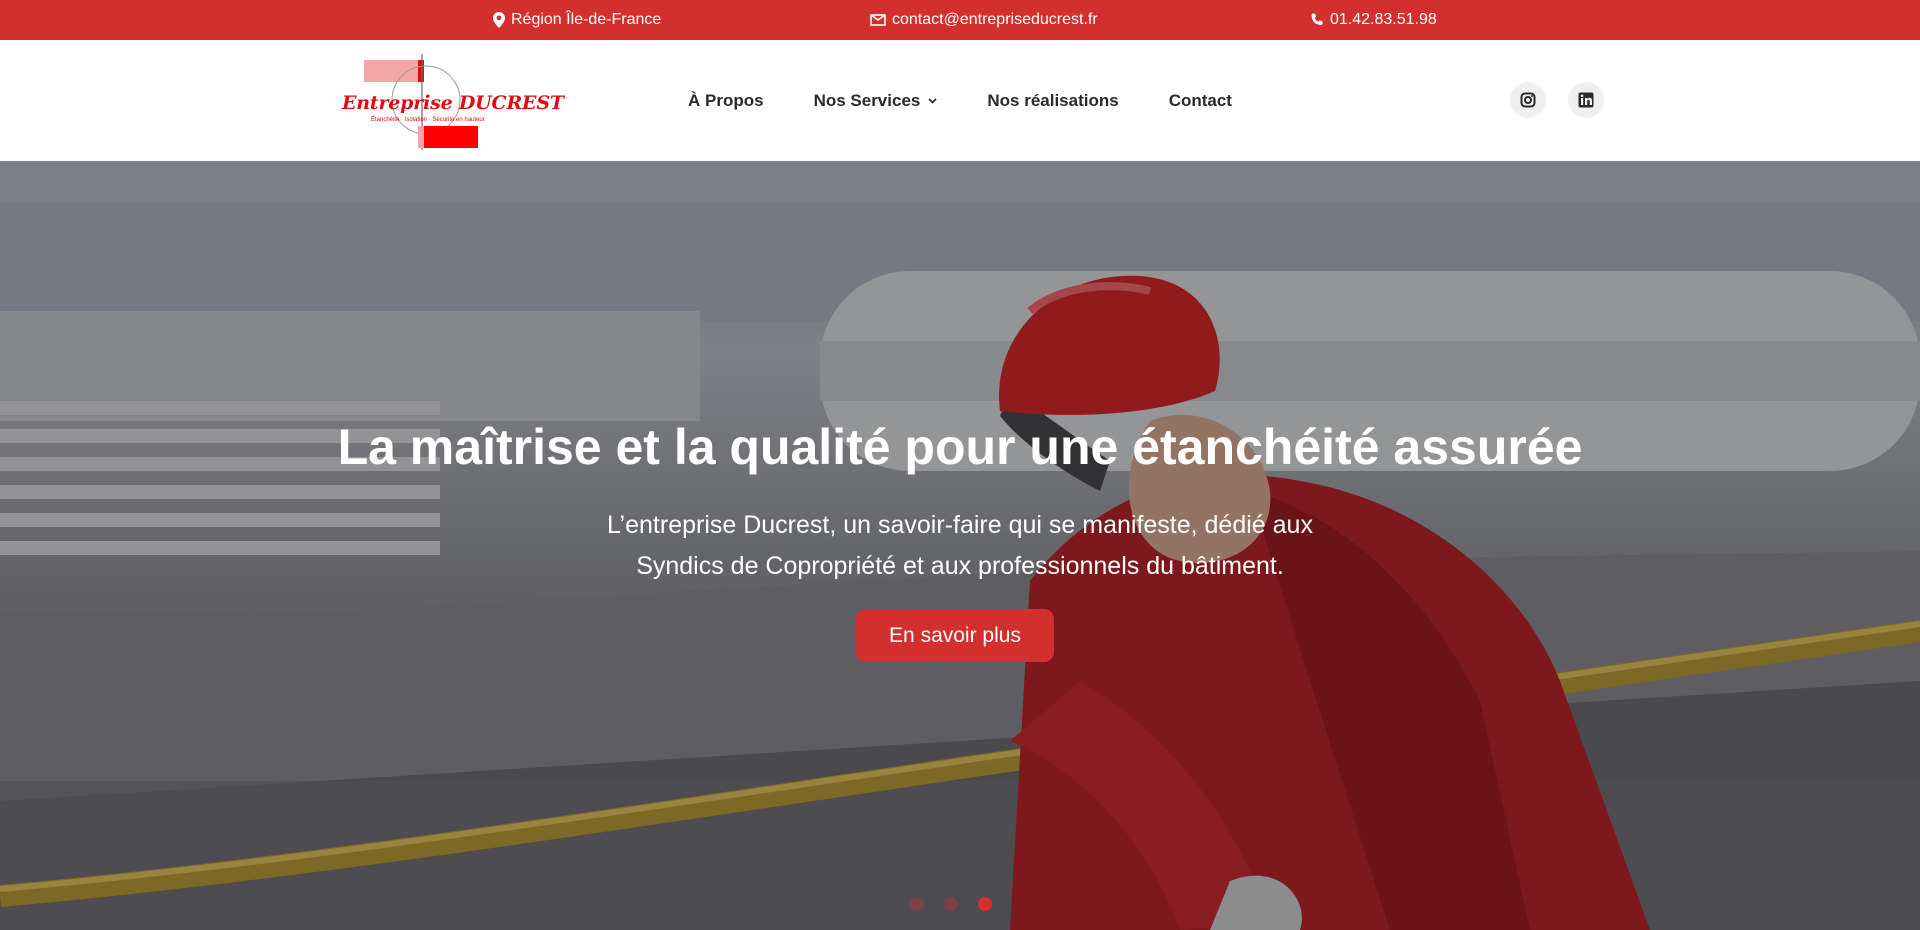 The height and width of the screenshot is (930, 1920). I want to click on en-savoir-plus-button: En savoir plus, so click(955, 635).